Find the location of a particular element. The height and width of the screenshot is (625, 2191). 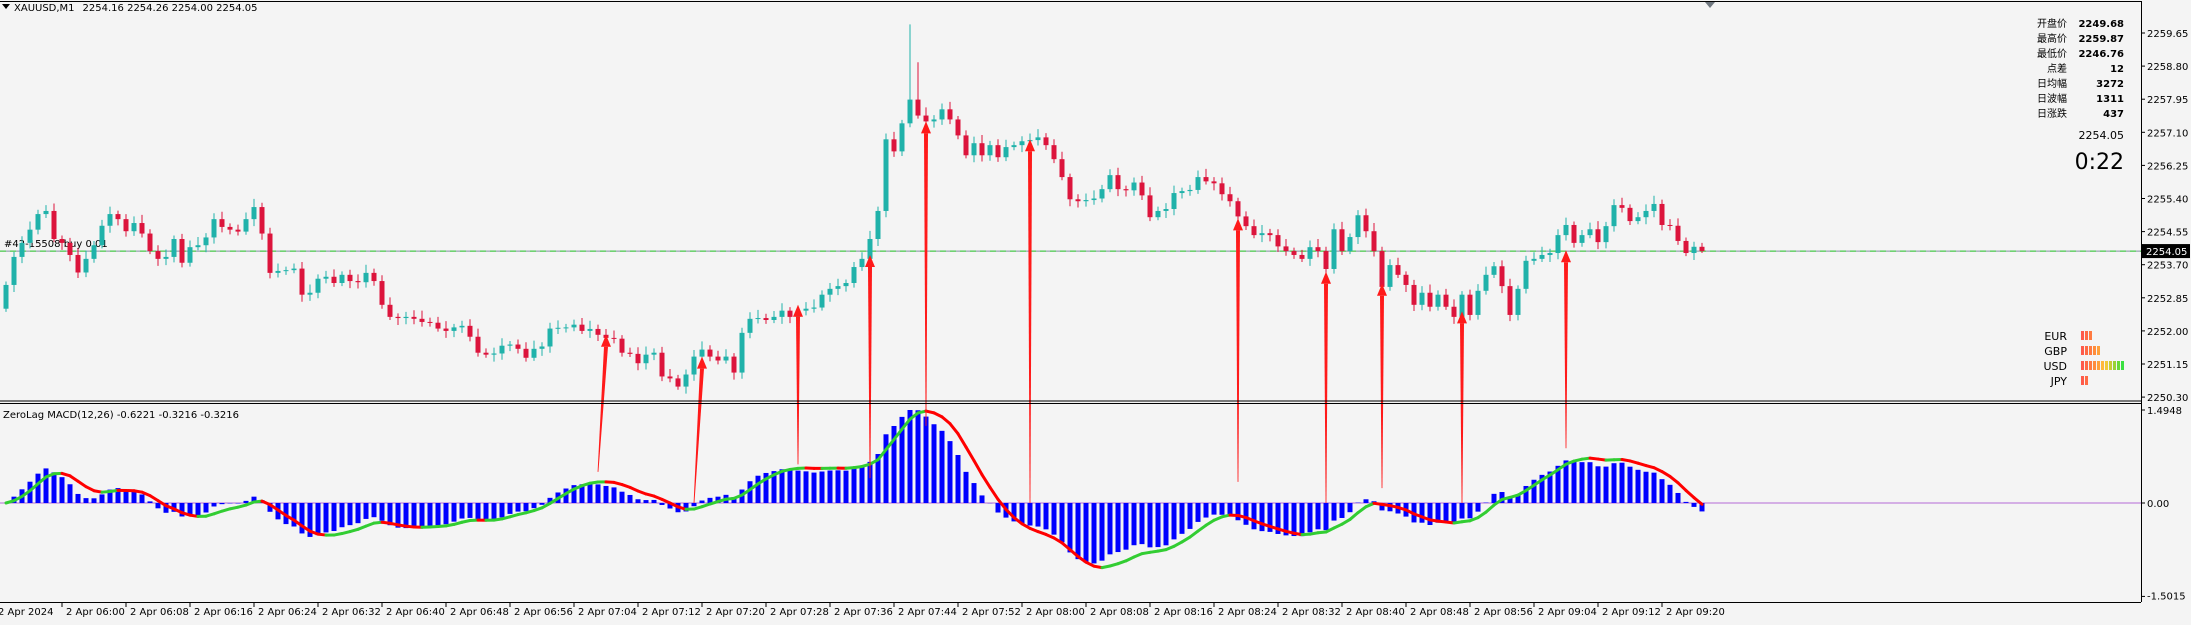

info-value: 1311 is located at coordinates (2110, 99).